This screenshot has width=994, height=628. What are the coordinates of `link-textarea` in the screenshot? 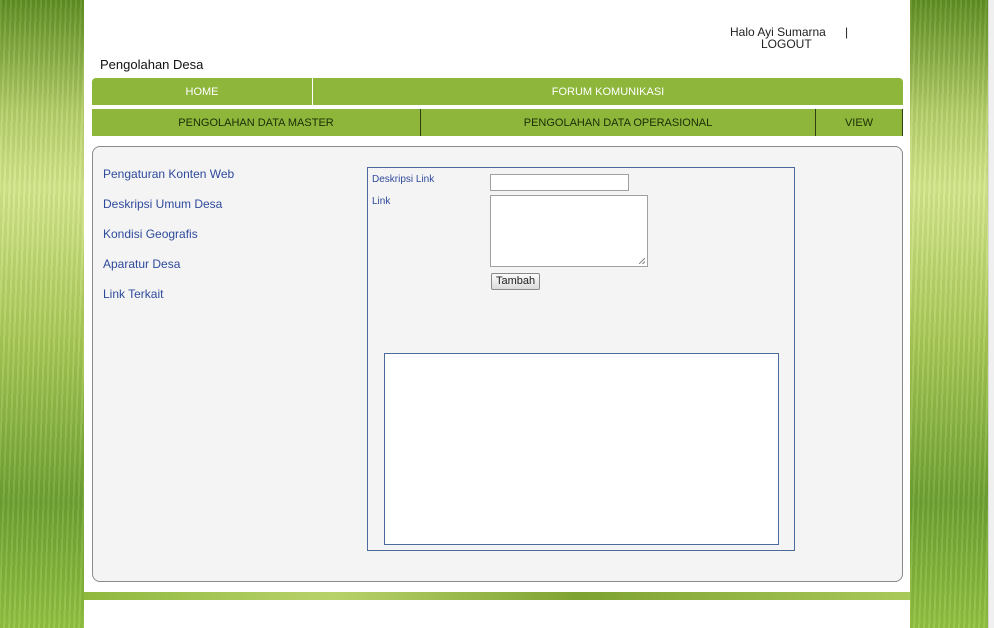 It's located at (569, 231).